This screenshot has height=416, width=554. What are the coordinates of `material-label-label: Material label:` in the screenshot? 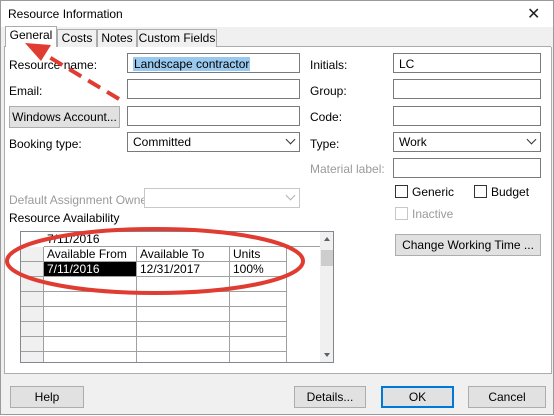 It's located at (347, 169).